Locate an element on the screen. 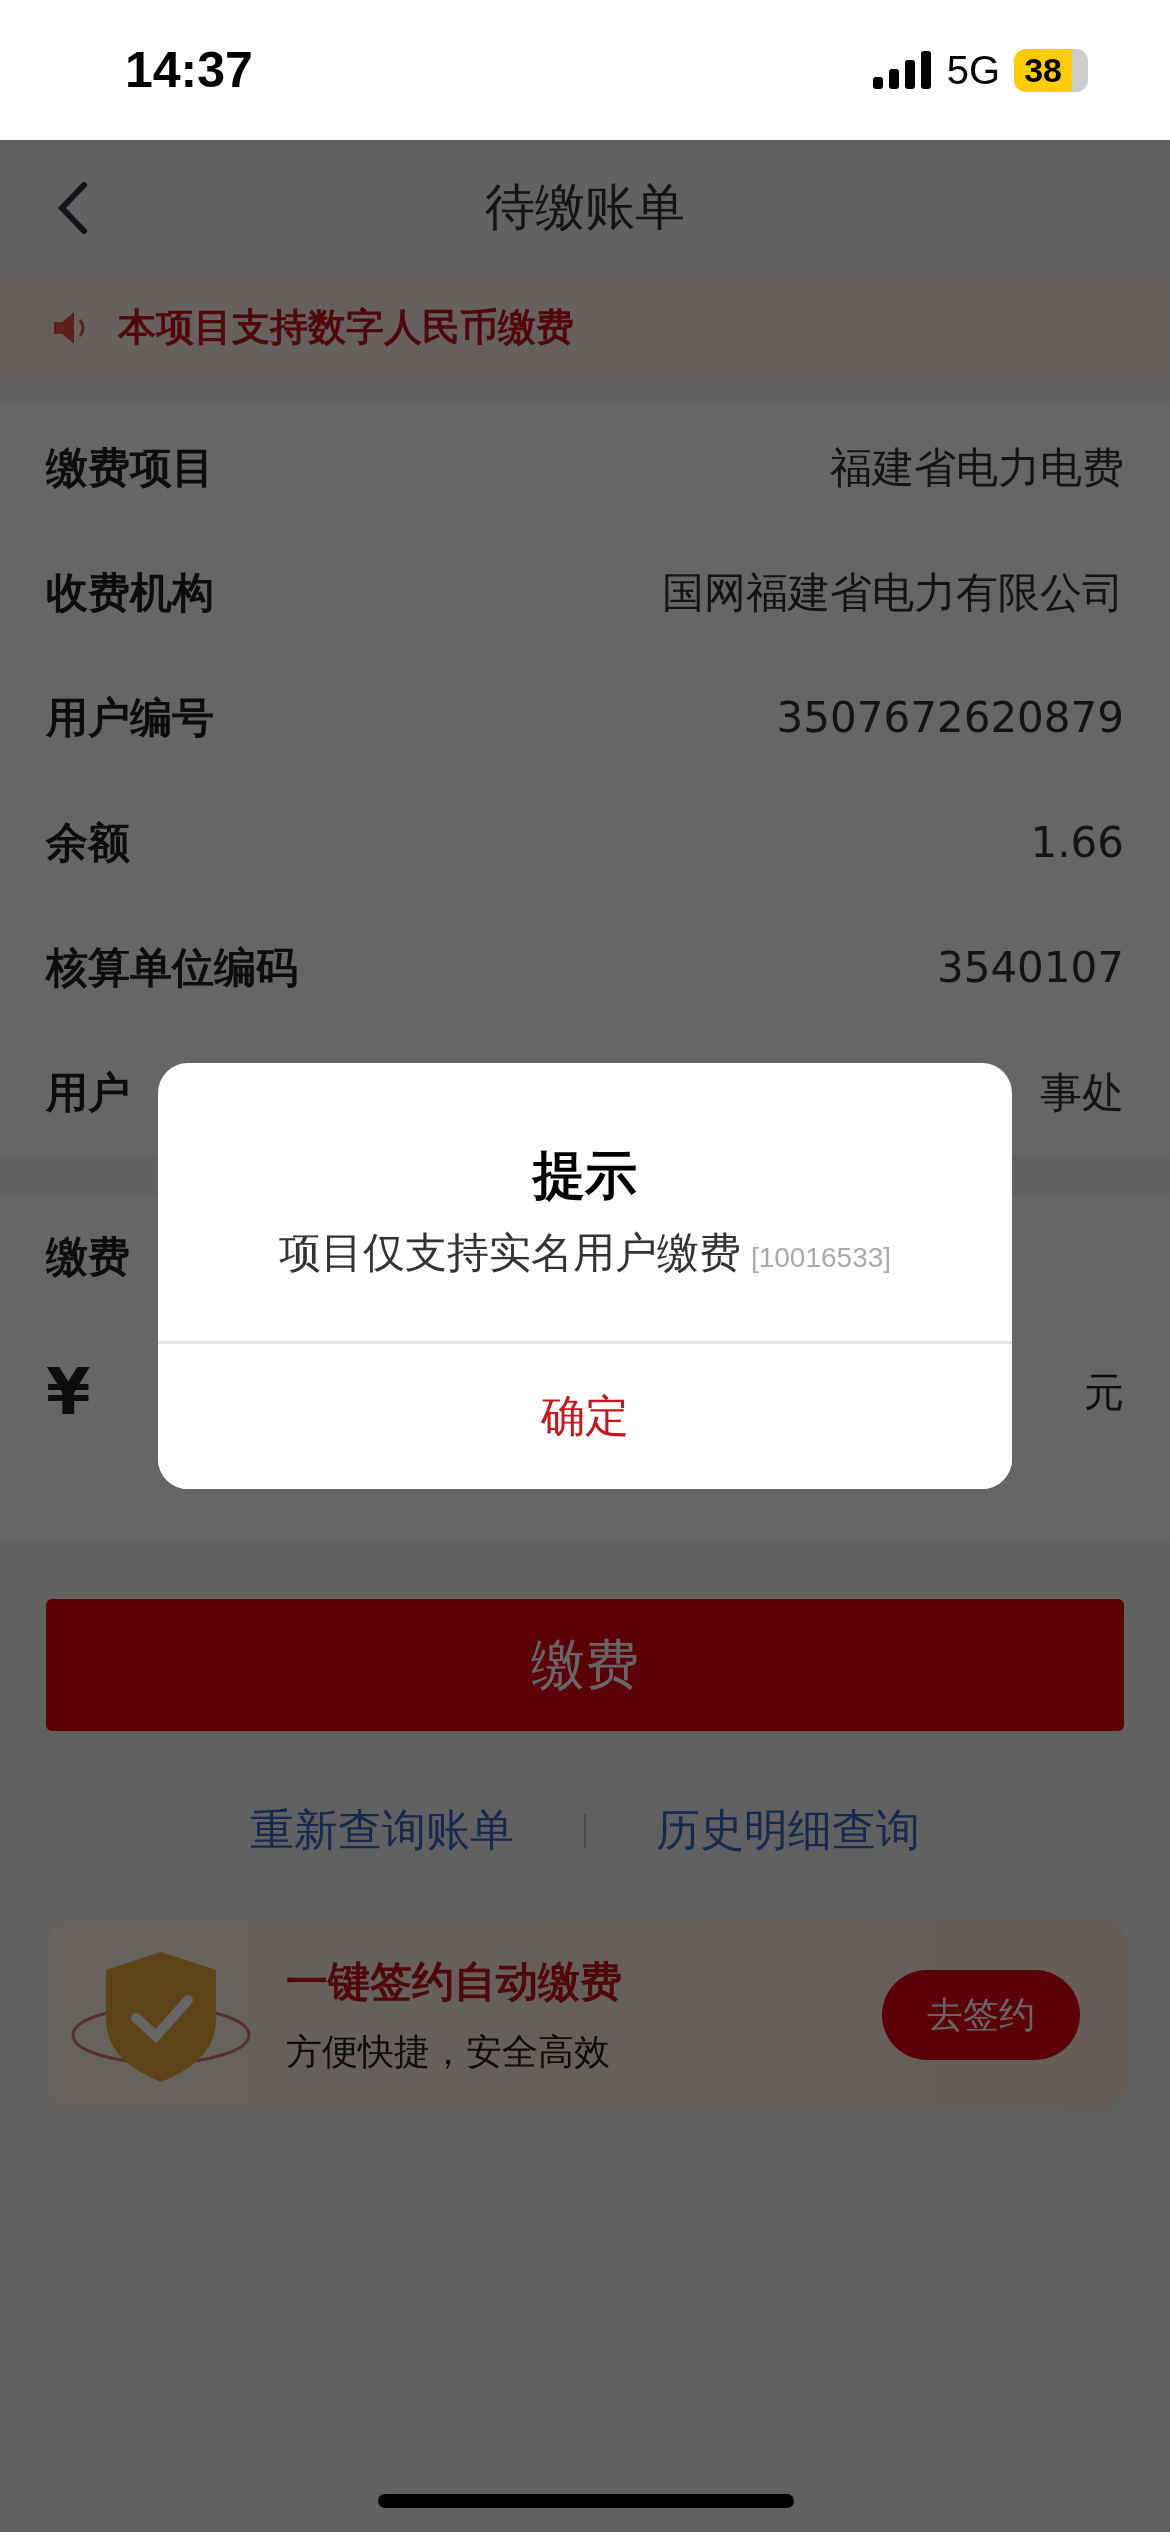 The image size is (1170, 2532). field-value: 1.66 is located at coordinates (1077, 842).